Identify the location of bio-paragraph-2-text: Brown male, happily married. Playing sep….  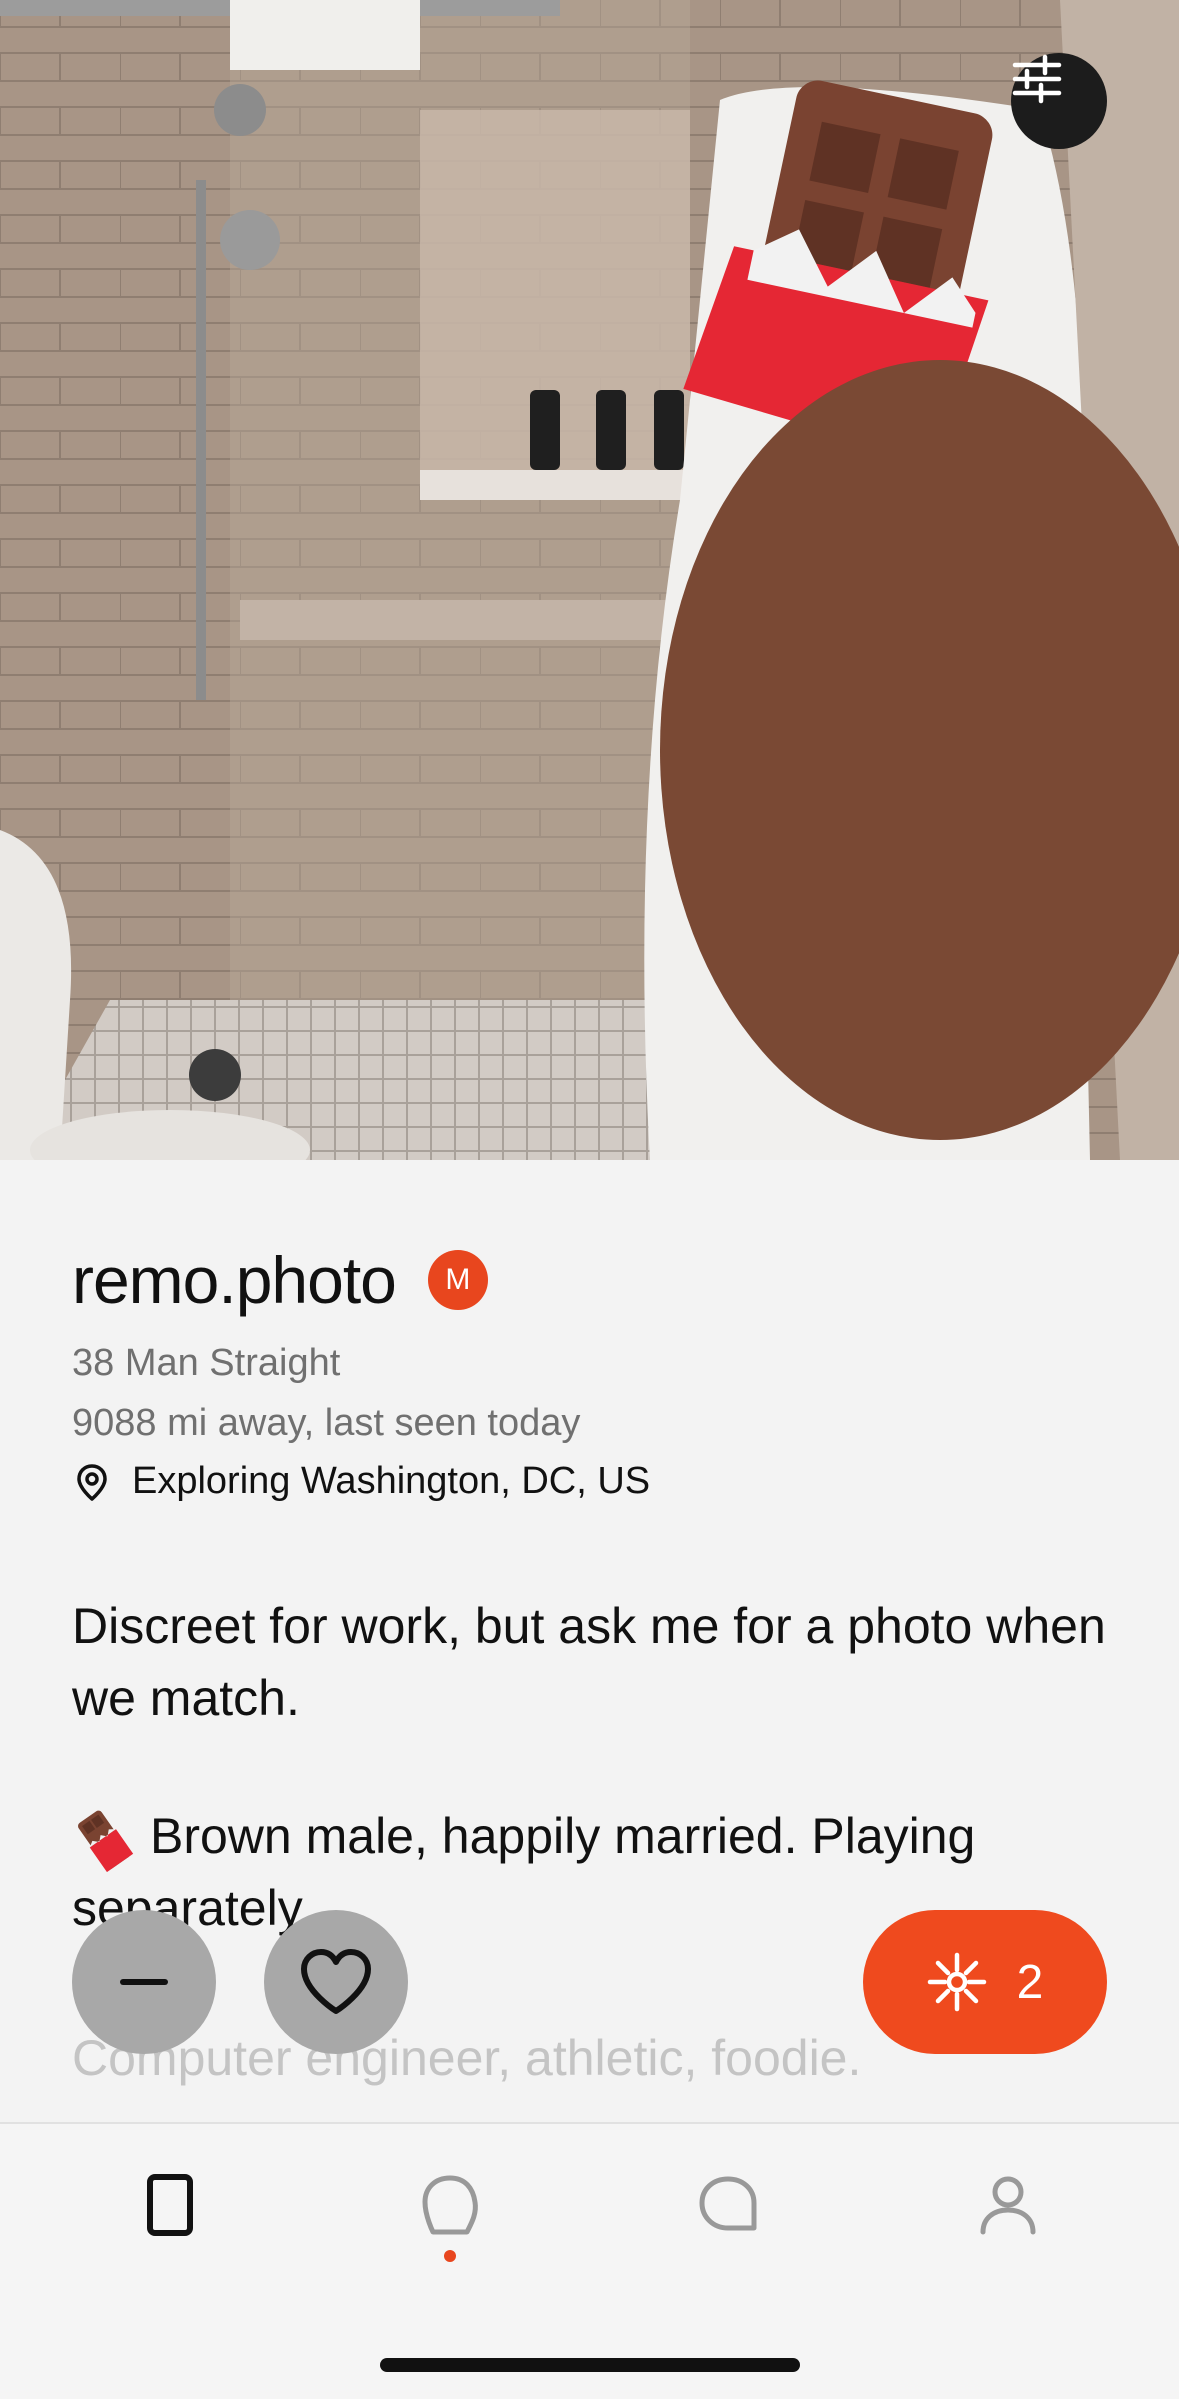
(524, 1872).